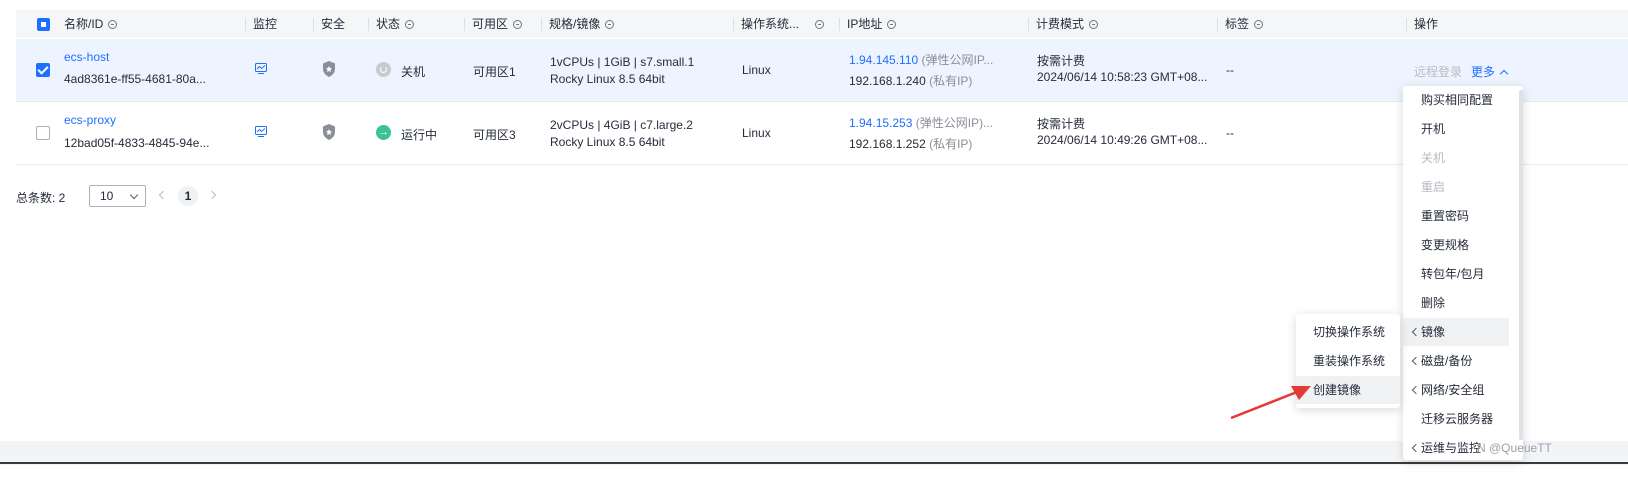 This screenshot has width=1628, height=482. I want to click on menu-item-image: 镜像, so click(1456, 332).